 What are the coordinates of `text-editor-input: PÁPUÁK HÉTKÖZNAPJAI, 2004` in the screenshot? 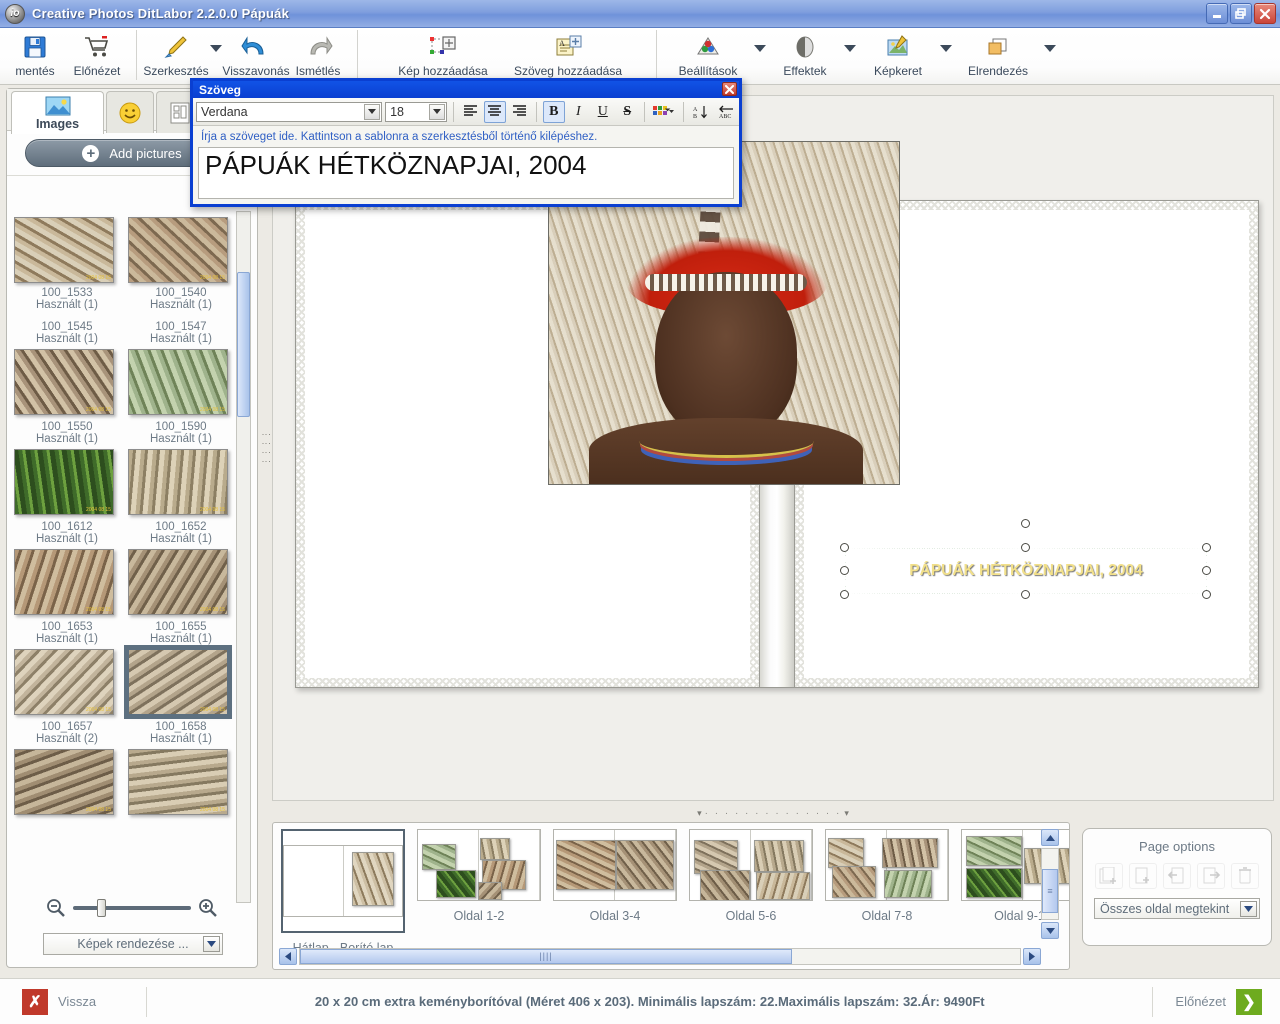 It's located at (466, 173).